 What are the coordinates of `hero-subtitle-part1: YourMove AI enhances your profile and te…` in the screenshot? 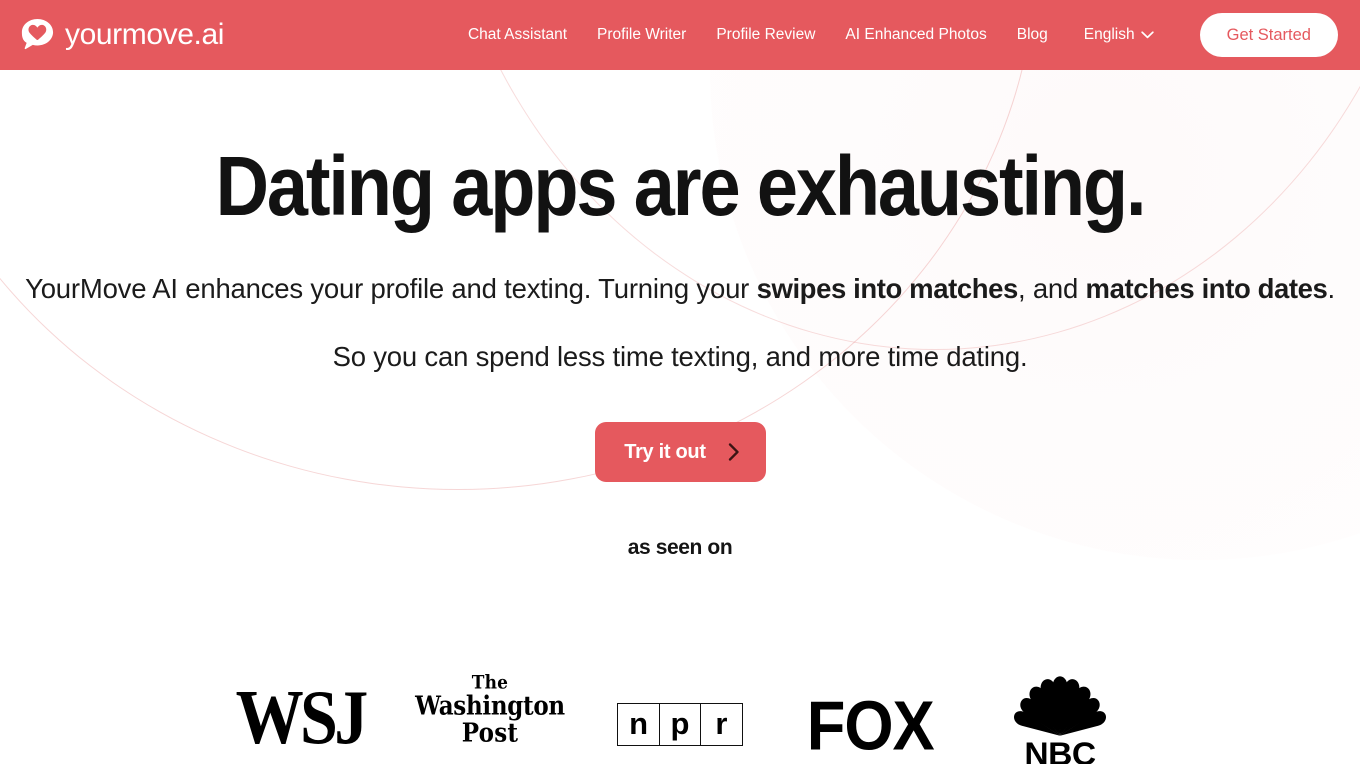 It's located at (391, 289).